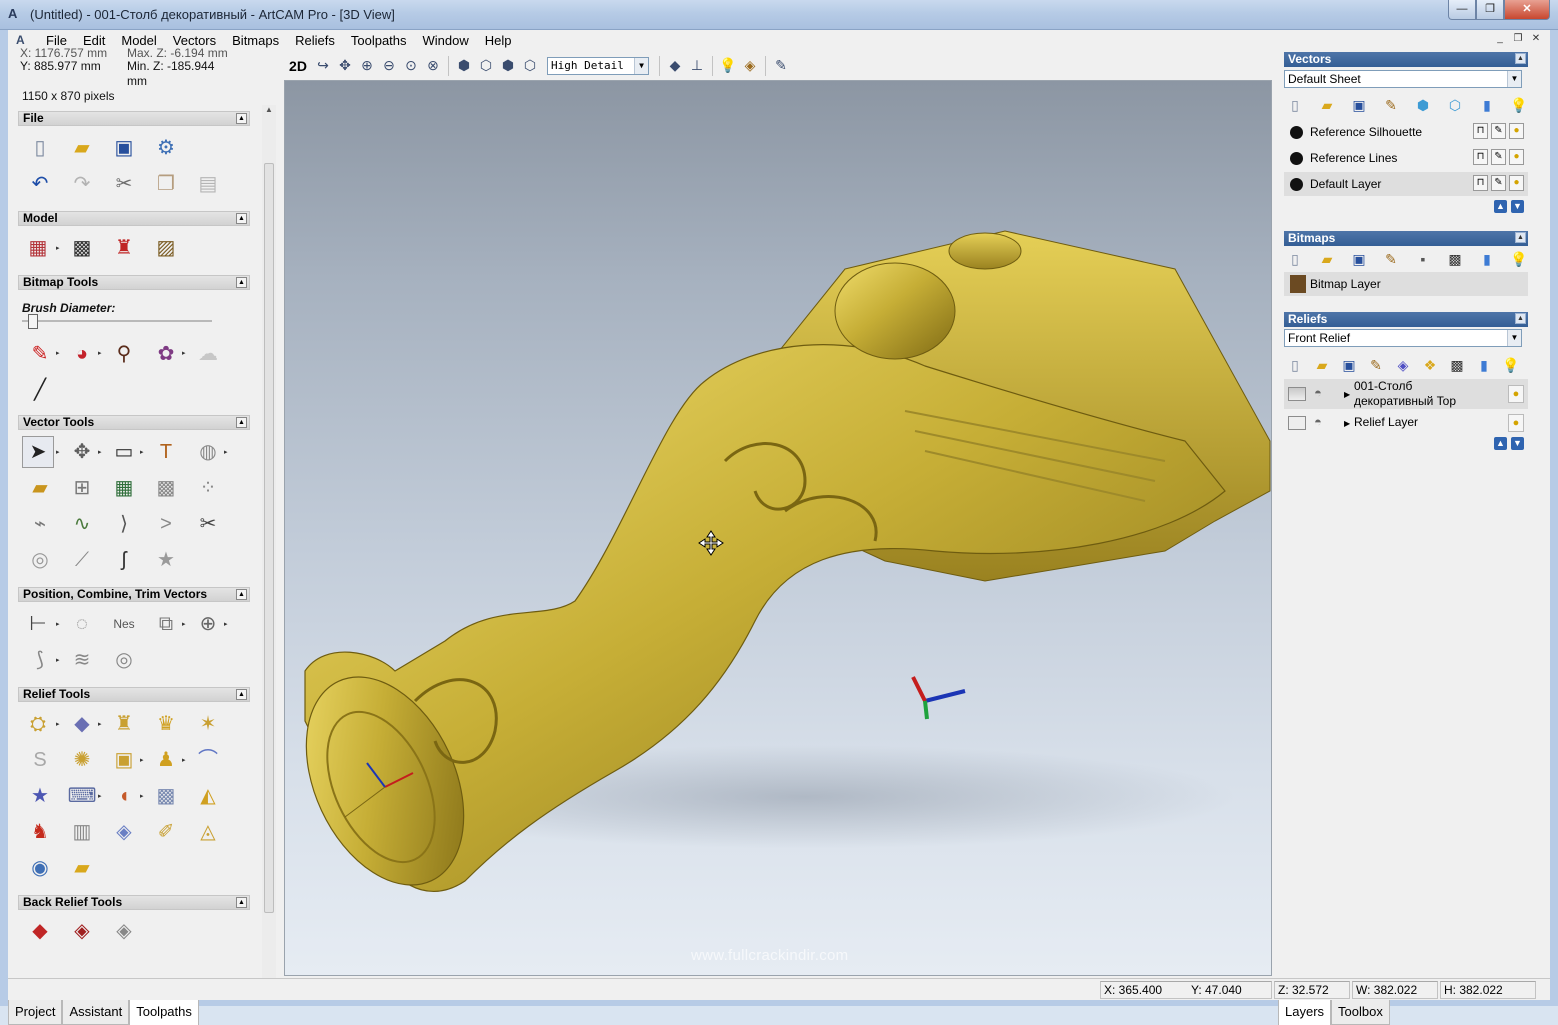 Image resolution: width=1558 pixels, height=1025 pixels. Describe the element at coordinates (530, 66) in the screenshot. I see `top-view-icon: ⬡` at that location.